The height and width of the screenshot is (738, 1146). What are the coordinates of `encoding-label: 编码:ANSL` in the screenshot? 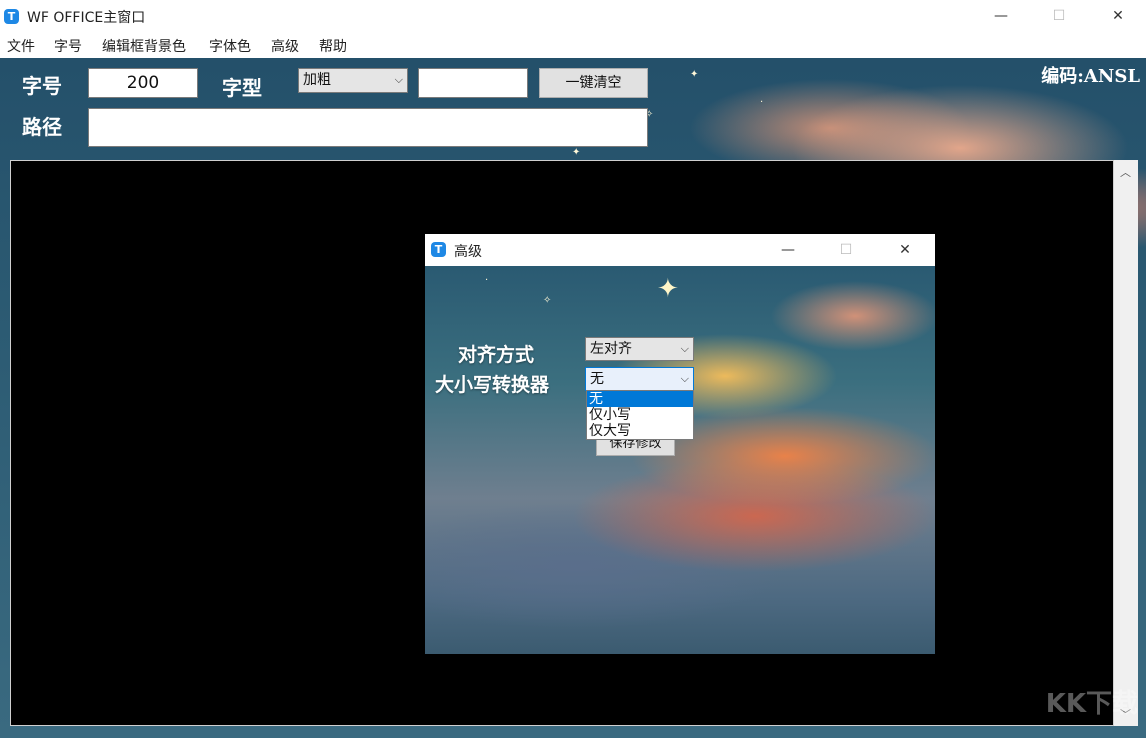 It's located at (1090, 76).